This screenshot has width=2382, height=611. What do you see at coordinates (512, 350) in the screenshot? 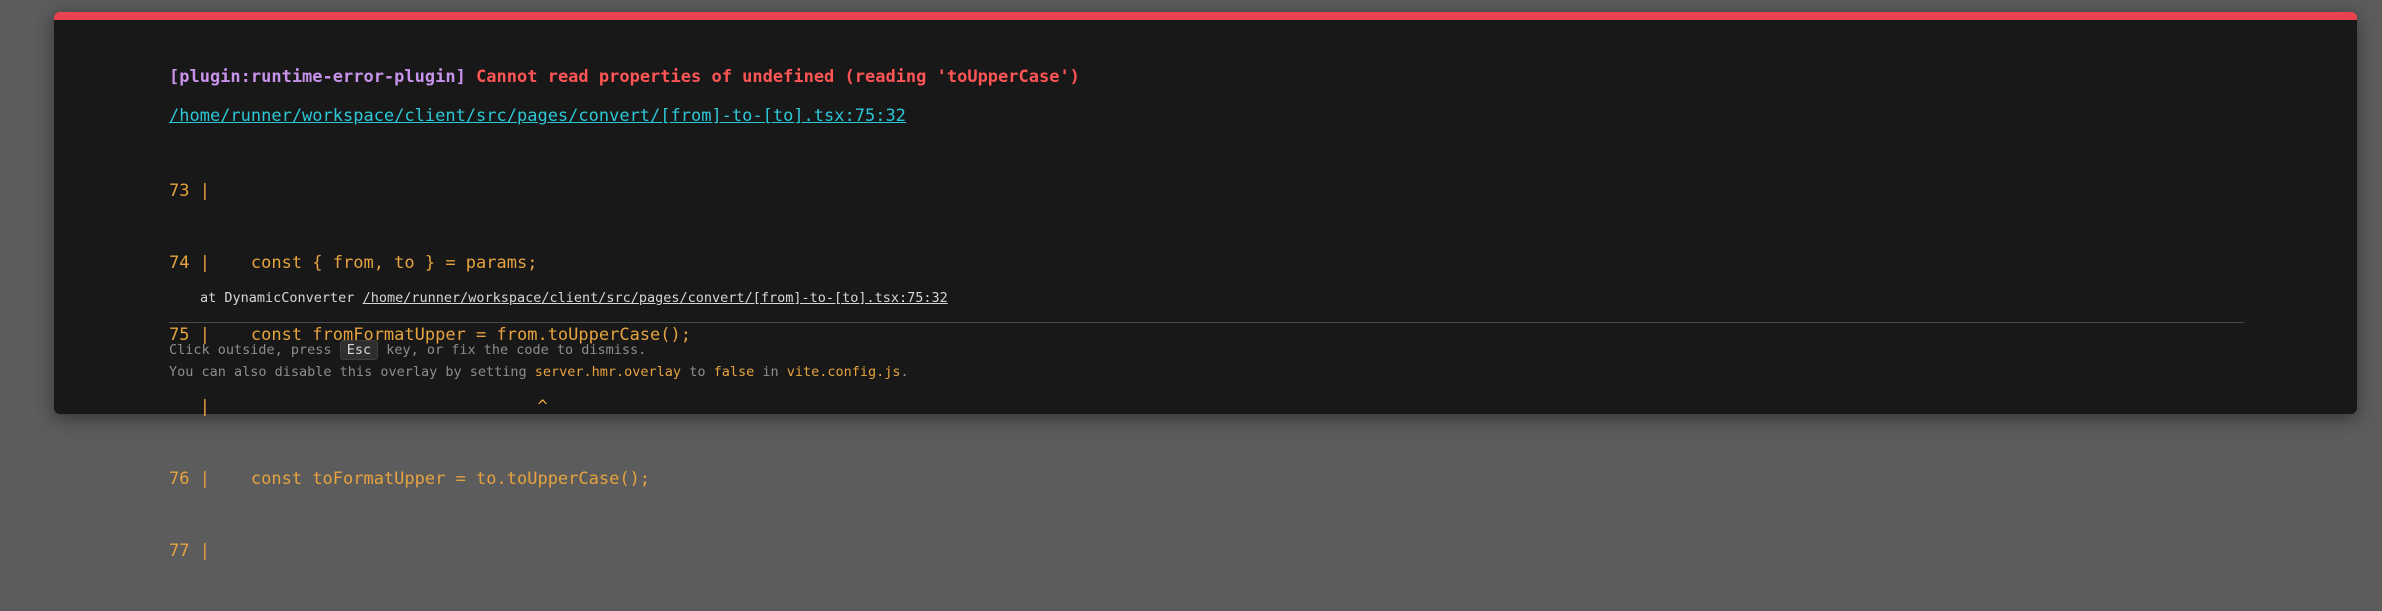
I see `tip-text: key, or fix the code to dismiss.` at bounding box center [512, 350].